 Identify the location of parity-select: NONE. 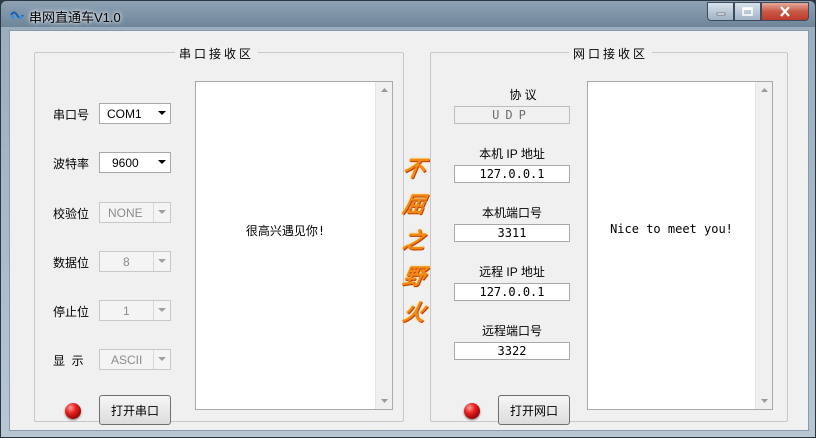
(135, 212).